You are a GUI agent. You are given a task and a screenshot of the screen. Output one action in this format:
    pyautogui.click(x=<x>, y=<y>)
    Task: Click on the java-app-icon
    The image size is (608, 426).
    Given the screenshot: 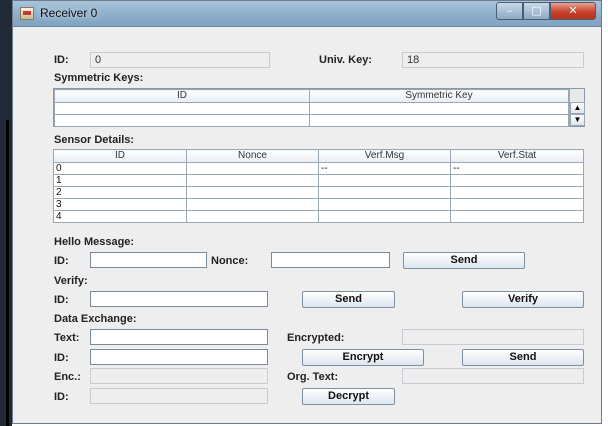 What is the action you would take?
    pyautogui.click(x=27, y=13)
    